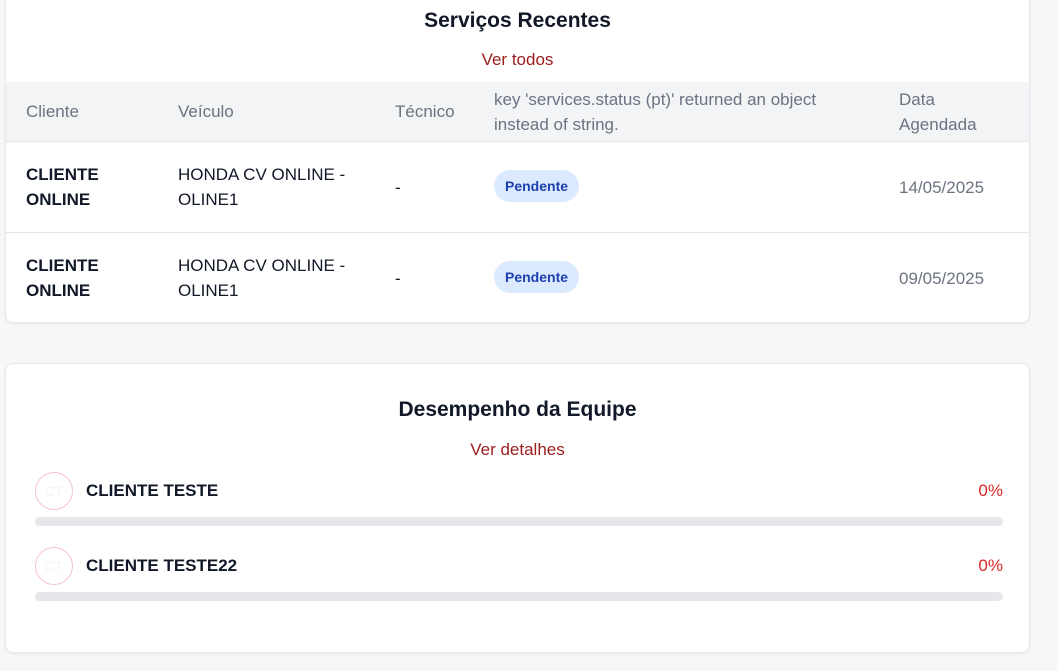  Describe the element at coordinates (519, 502) in the screenshot. I see `team-member: CT CLIENTE TESTE 0%` at that location.